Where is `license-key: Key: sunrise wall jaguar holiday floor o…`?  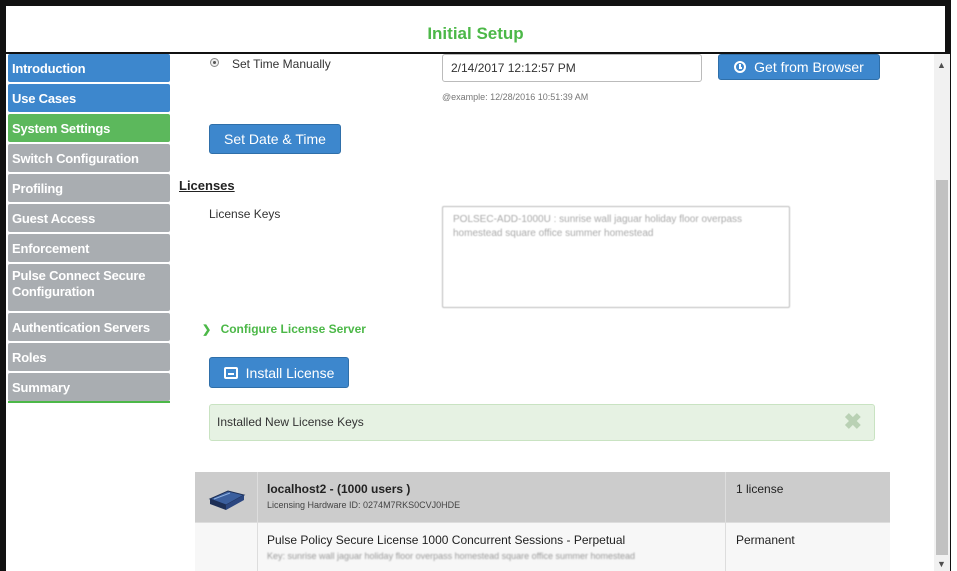 license-key: Key: sunrise wall jaguar holiday floor o… is located at coordinates (451, 556).